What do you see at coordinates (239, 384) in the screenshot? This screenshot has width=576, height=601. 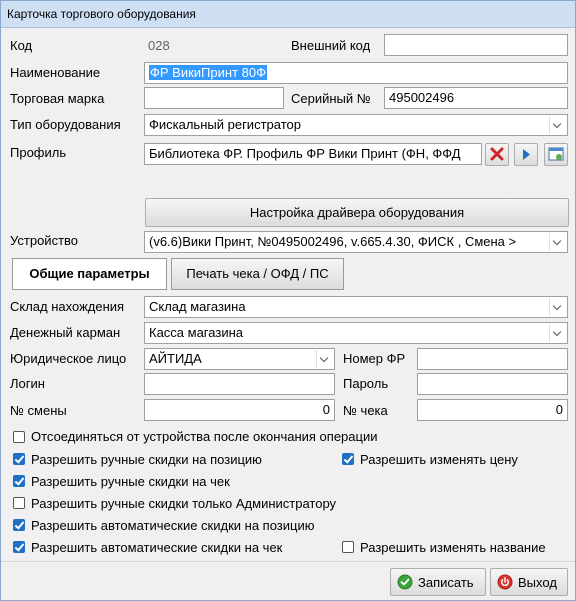 I see `login-input` at bounding box center [239, 384].